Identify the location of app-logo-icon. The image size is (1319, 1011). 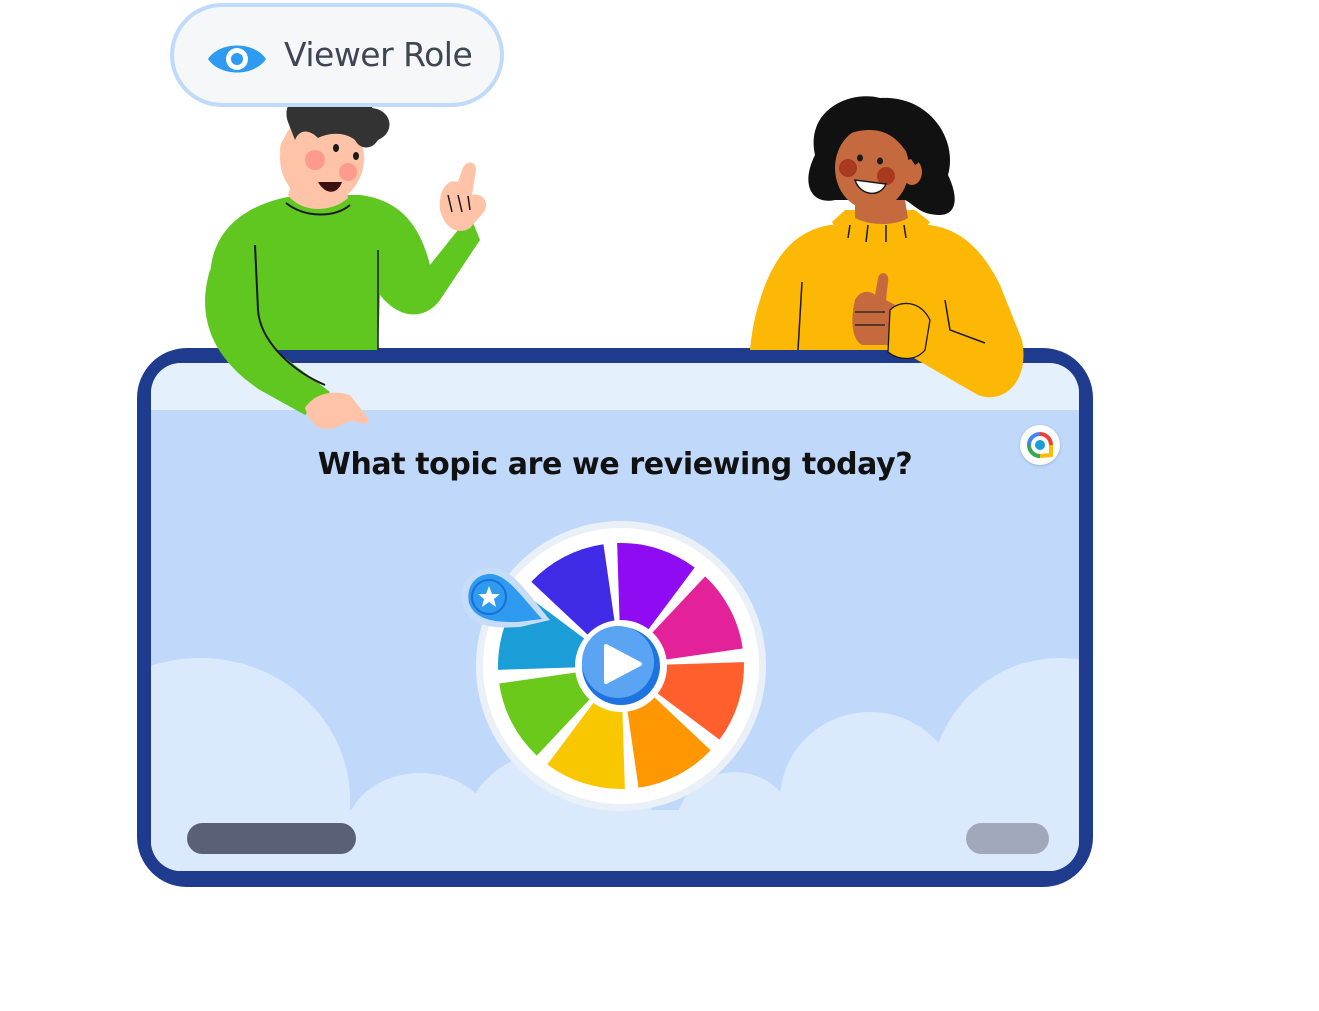
(1040, 445).